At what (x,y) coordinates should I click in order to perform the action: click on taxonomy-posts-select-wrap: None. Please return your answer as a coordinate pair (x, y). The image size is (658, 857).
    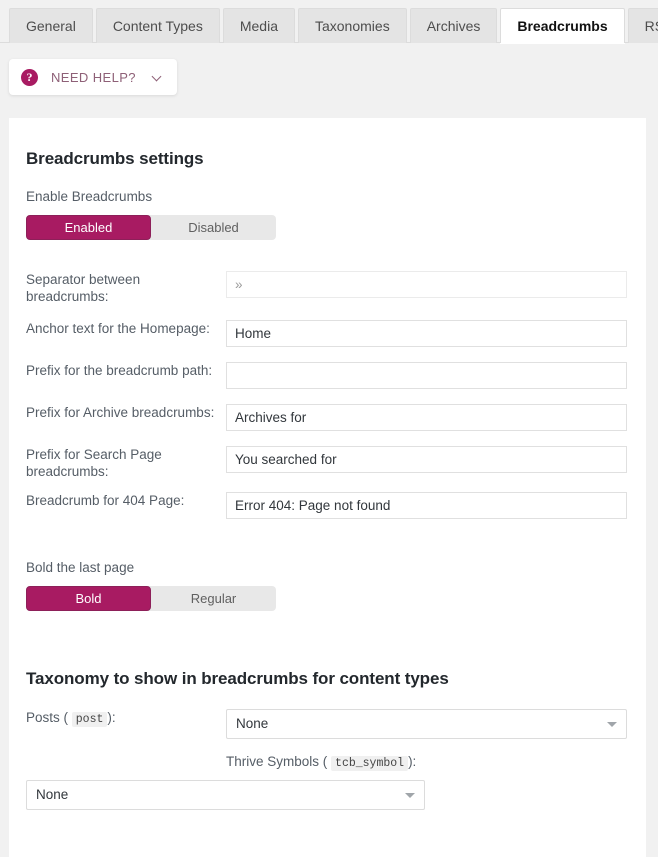
    Looking at the image, I should click on (426, 724).